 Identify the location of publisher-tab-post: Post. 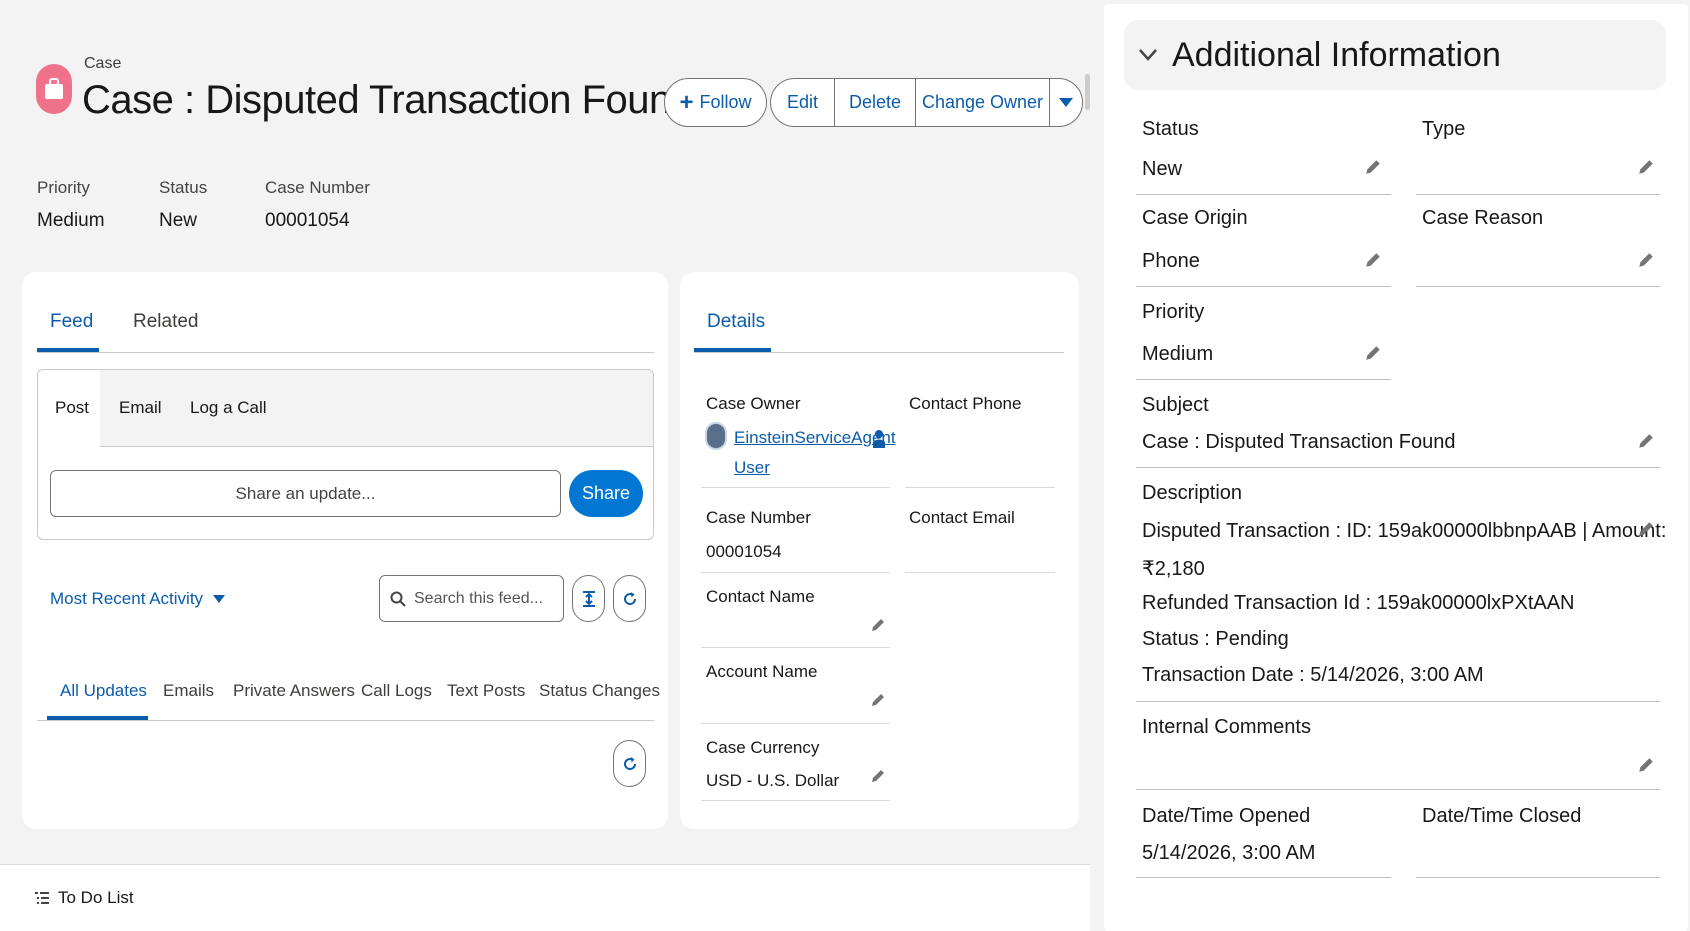
(72, 408).